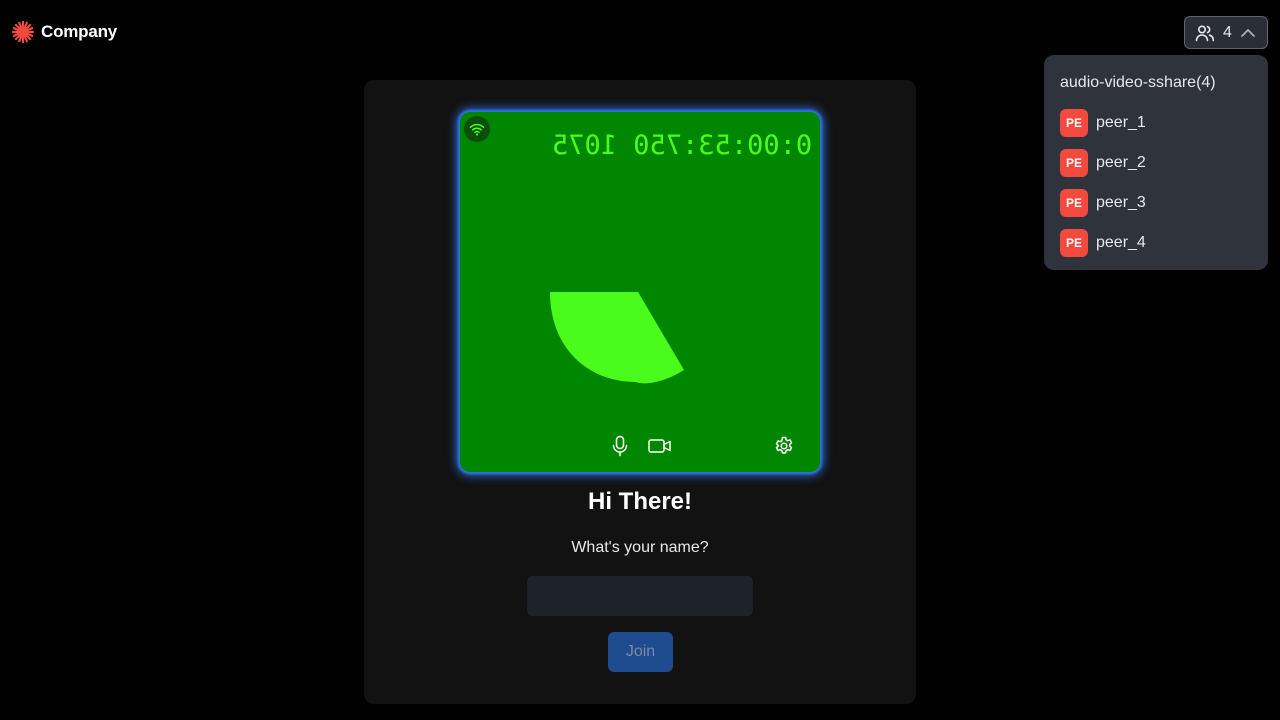  I want to click on join-button: Join, so click(640, 652).